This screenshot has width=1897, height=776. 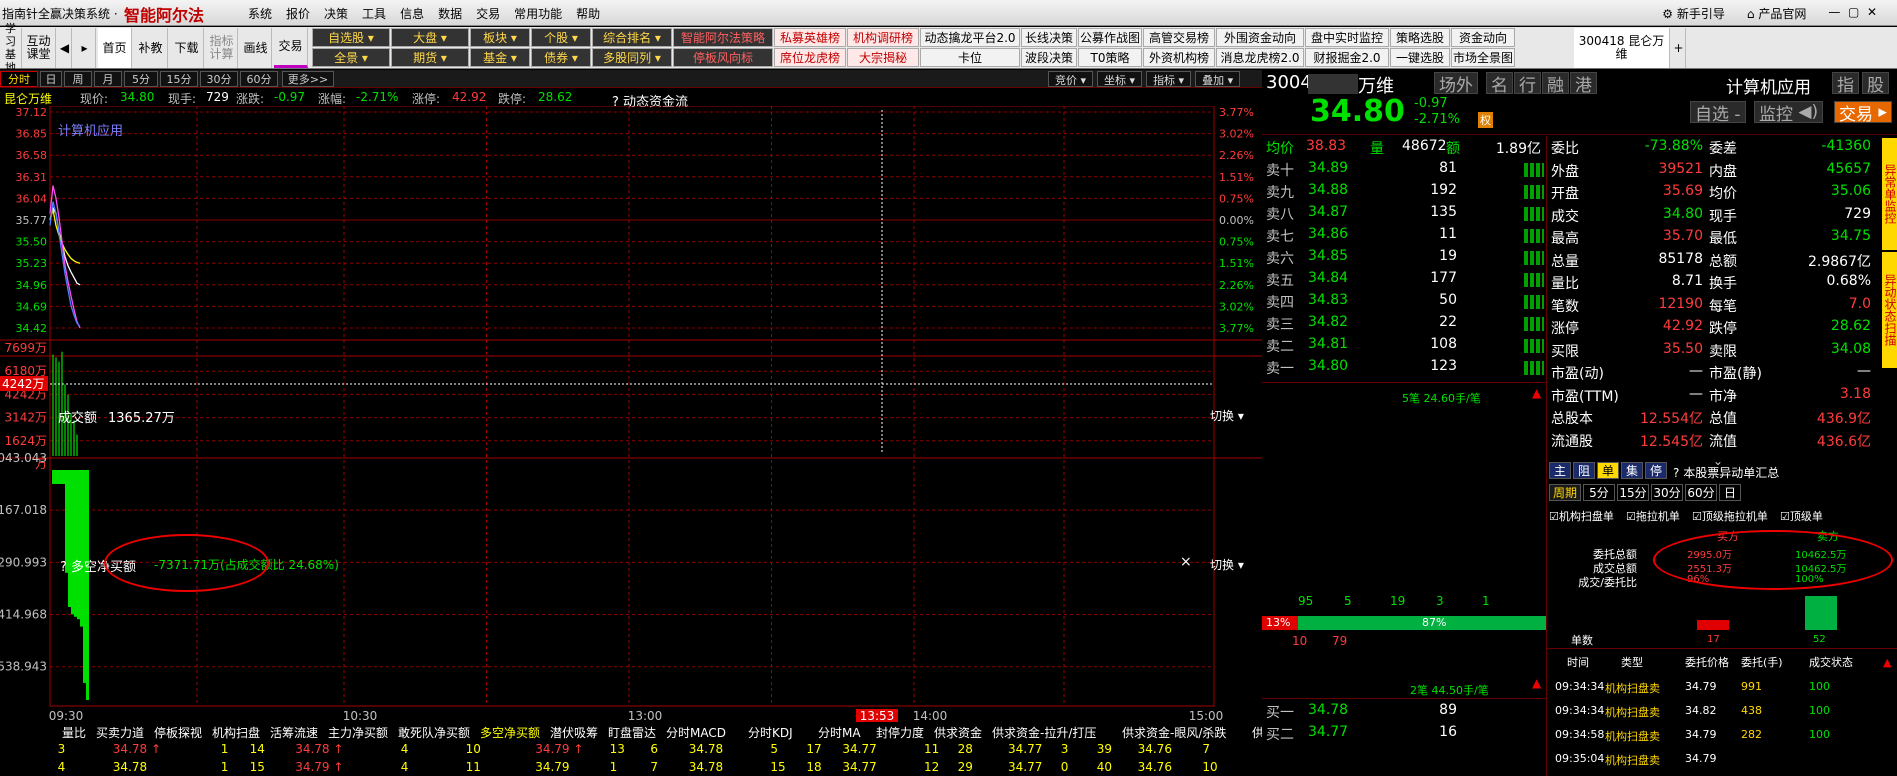 I want to click on fn-dragon: 动态擒龙平台2.0, so click(x=970, y=37).